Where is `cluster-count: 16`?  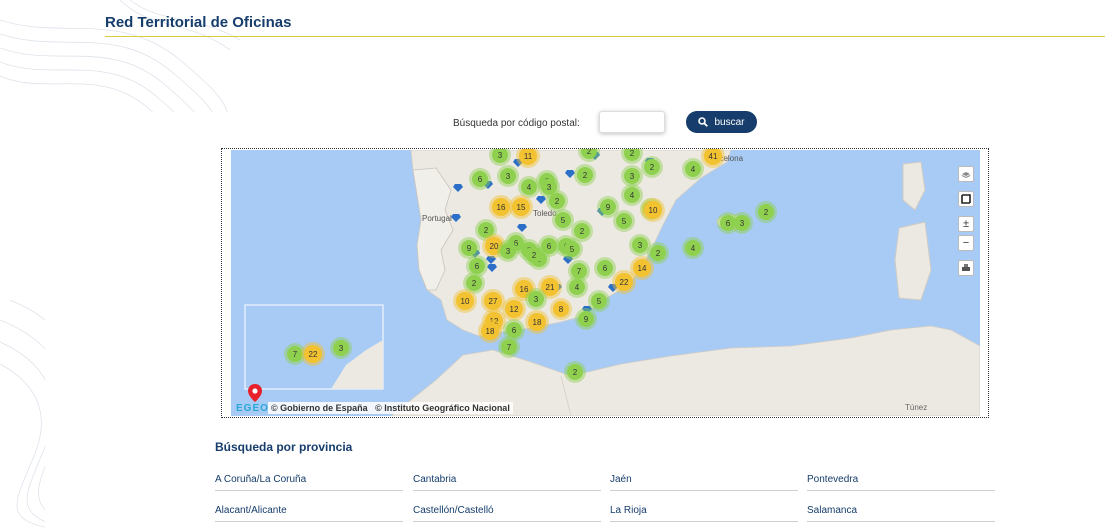
cluster-count: 16 is located at coordinates (501, 207).